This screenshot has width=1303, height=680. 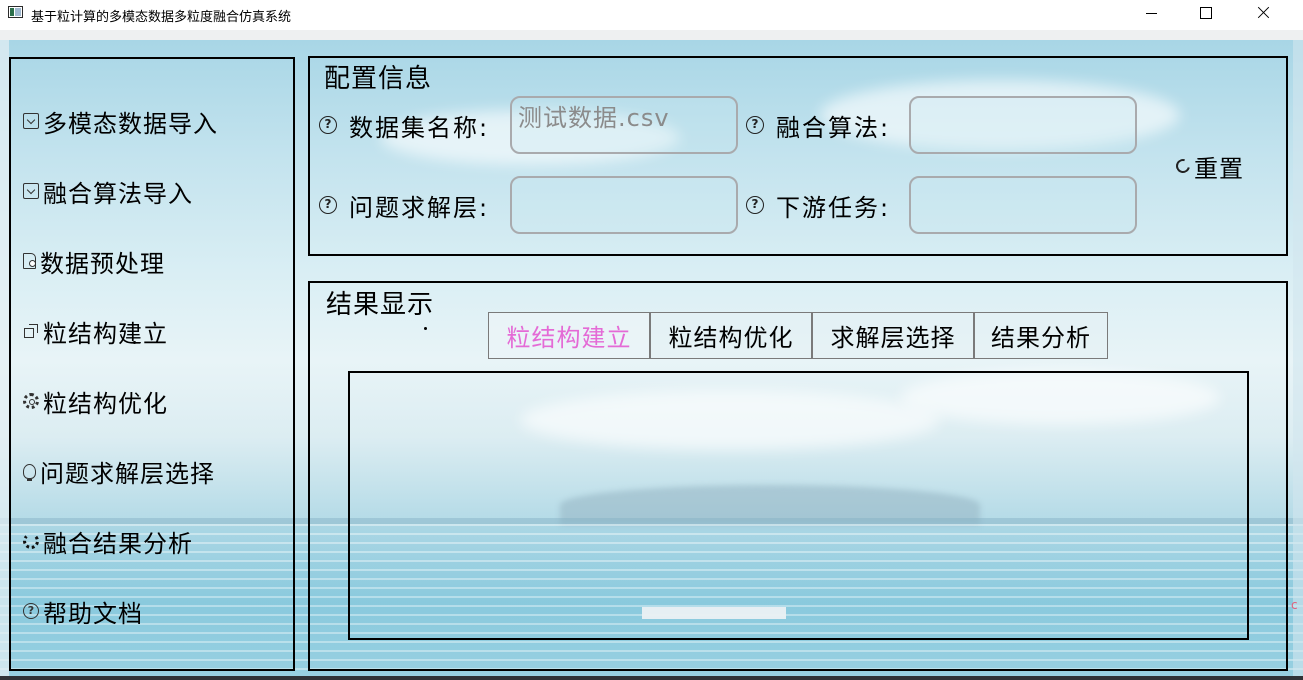 I want to click on tab-structure-build: 粒结构建立, so click(x=569, y=335).